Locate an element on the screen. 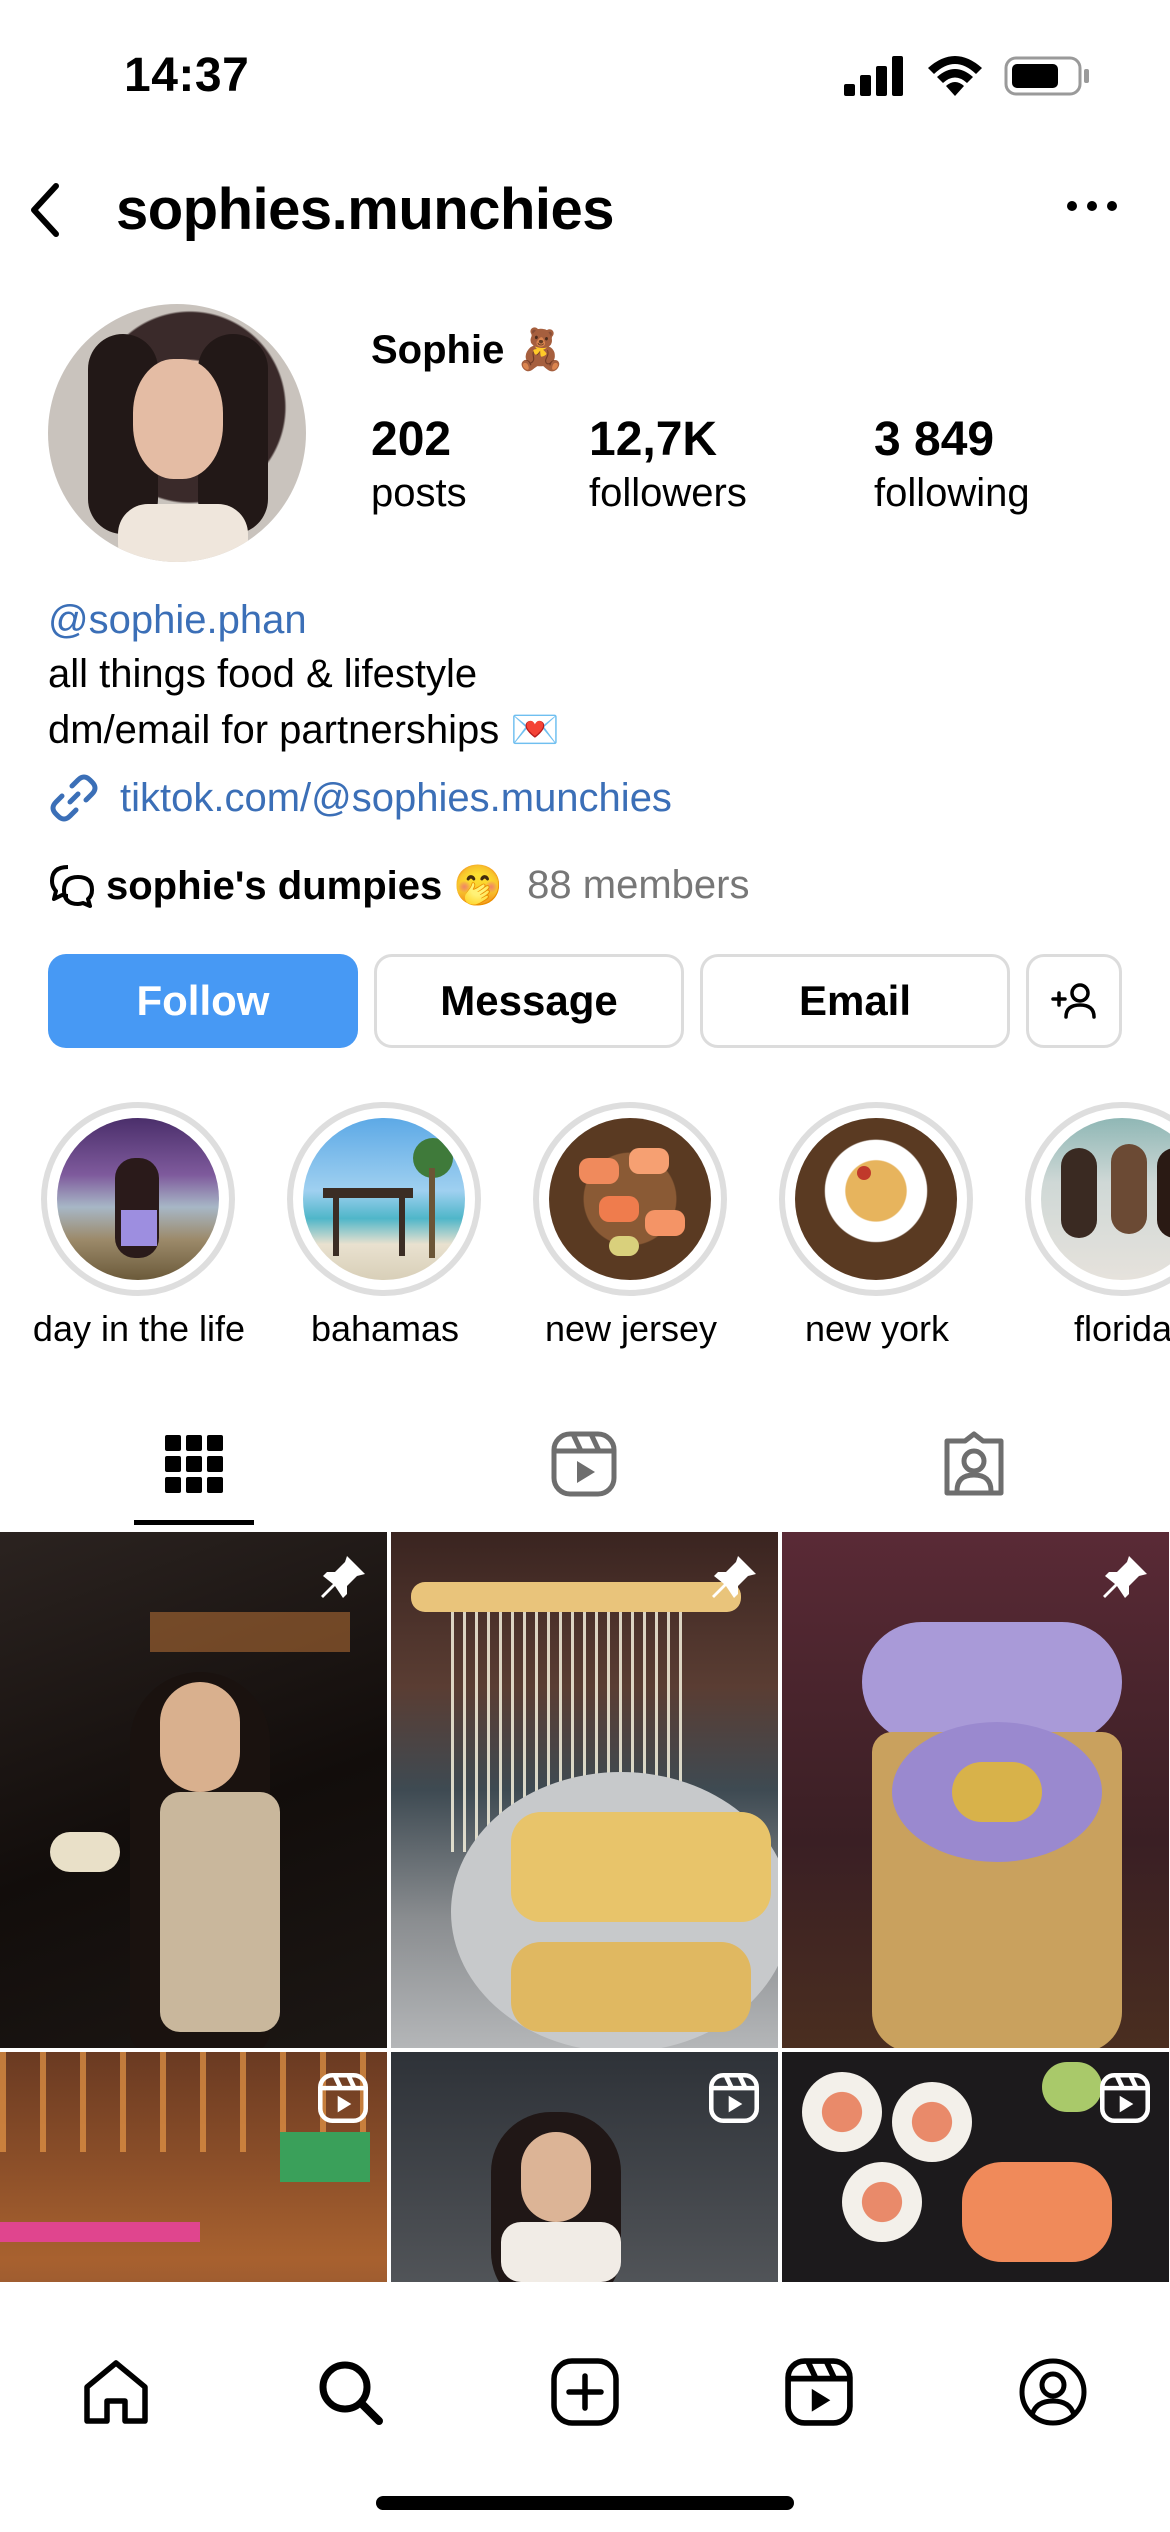 This screenshot has width=1170, height=2532. profile-actions: Follow Message Email is located at coordinates (585, 1001).